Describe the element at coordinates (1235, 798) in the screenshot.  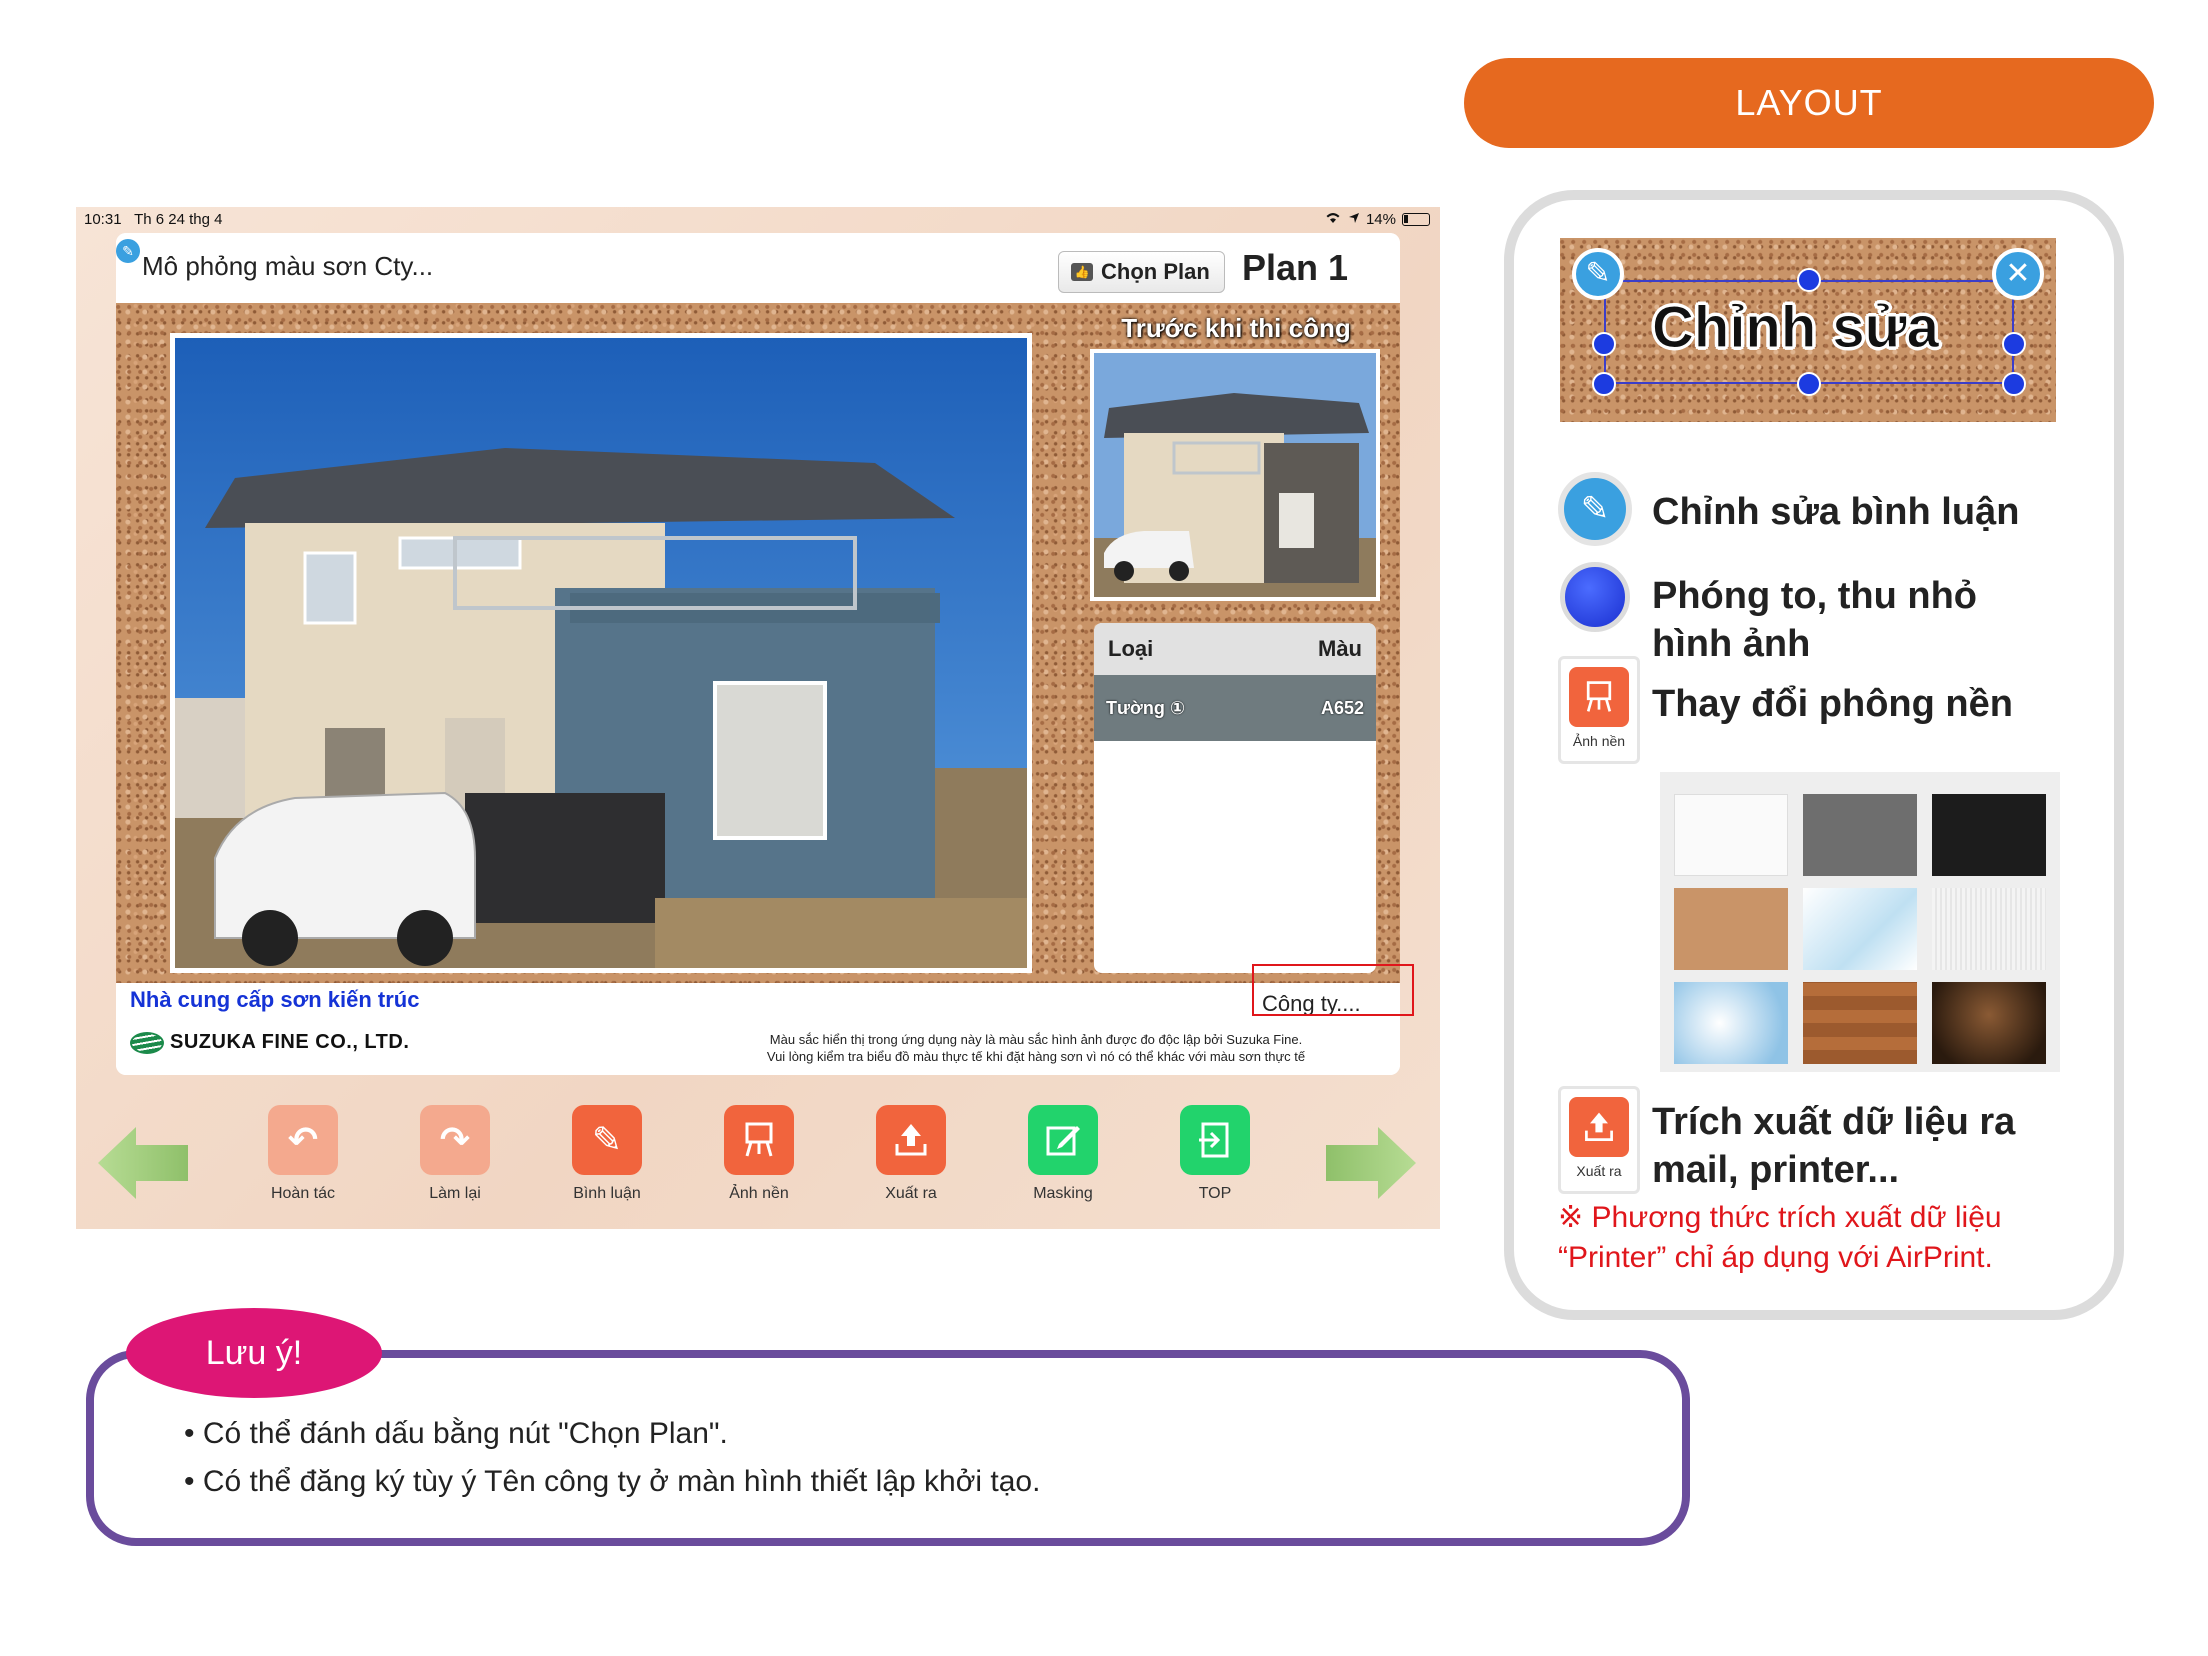
I see `color-table: Loại Màu Tường ① A652` at that location.